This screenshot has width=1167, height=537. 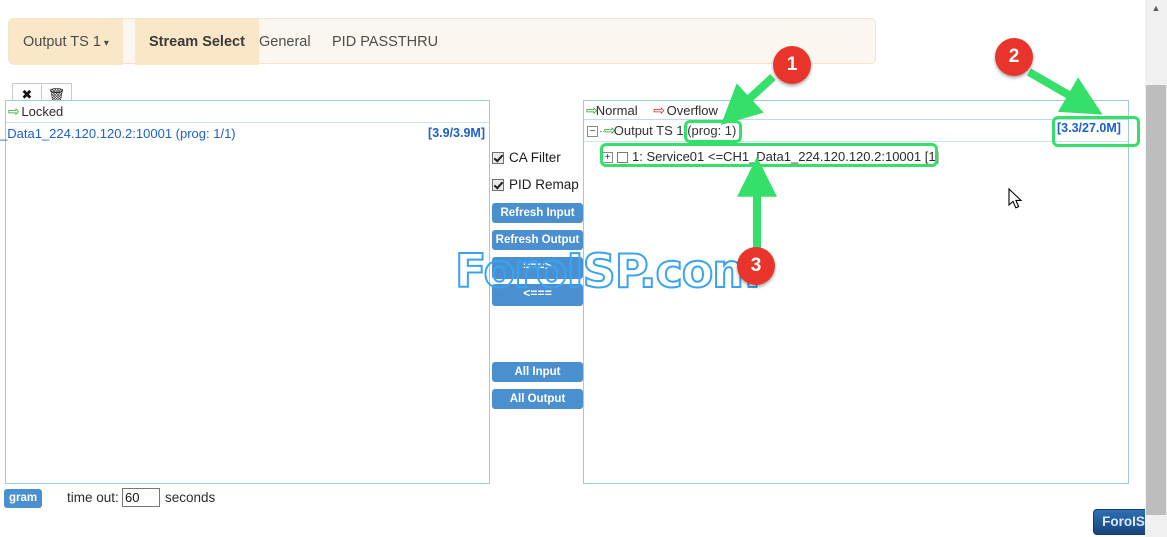 I want to click on pid-remap-label: PID Remap, so click(x=544, y=184).